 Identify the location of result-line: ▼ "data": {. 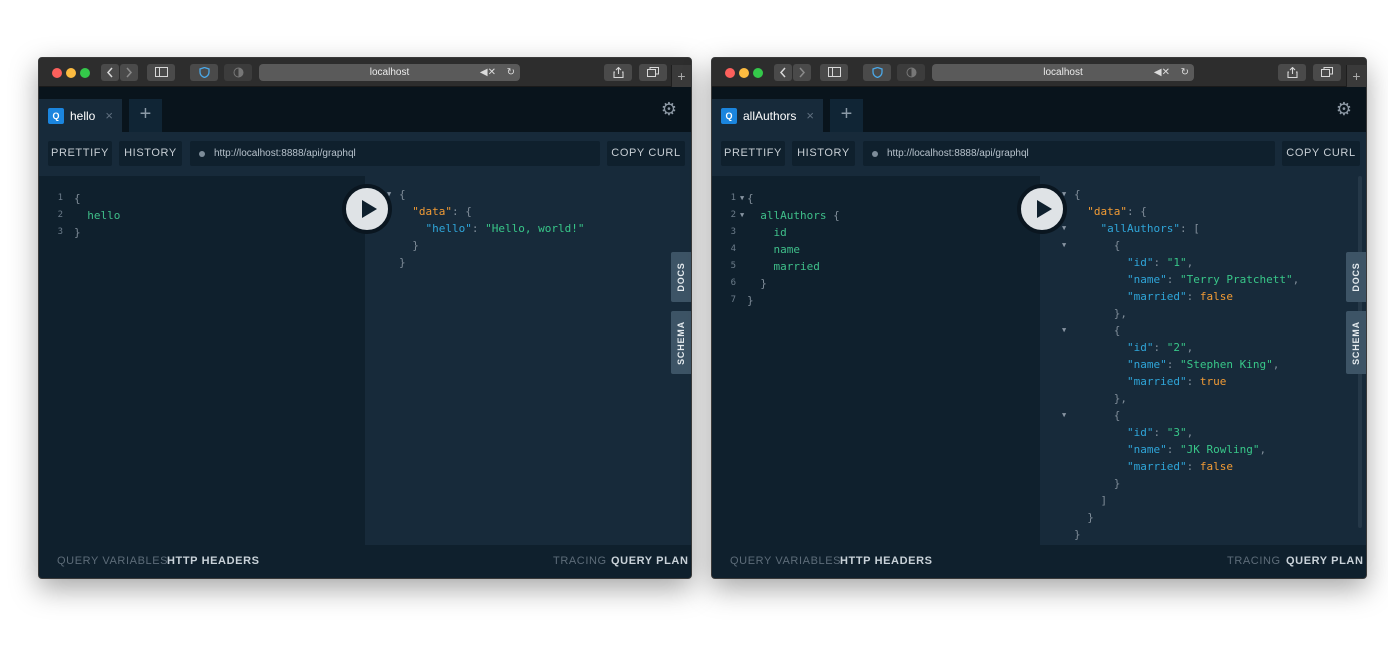
(485, 211).